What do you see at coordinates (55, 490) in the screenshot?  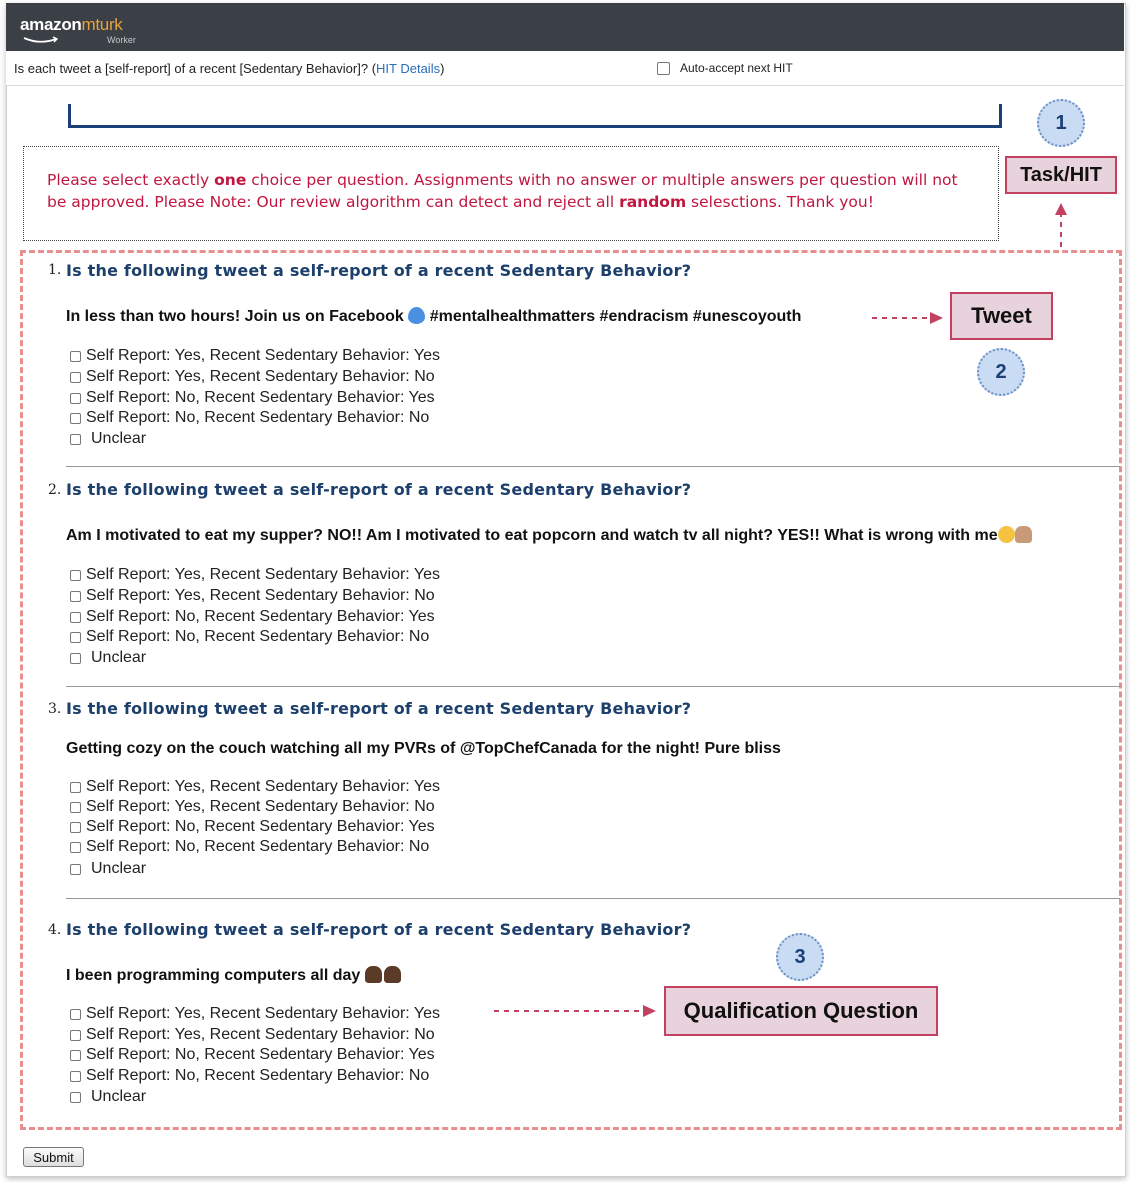 I see `question-number: 2.` at bounding box center [55, 490].